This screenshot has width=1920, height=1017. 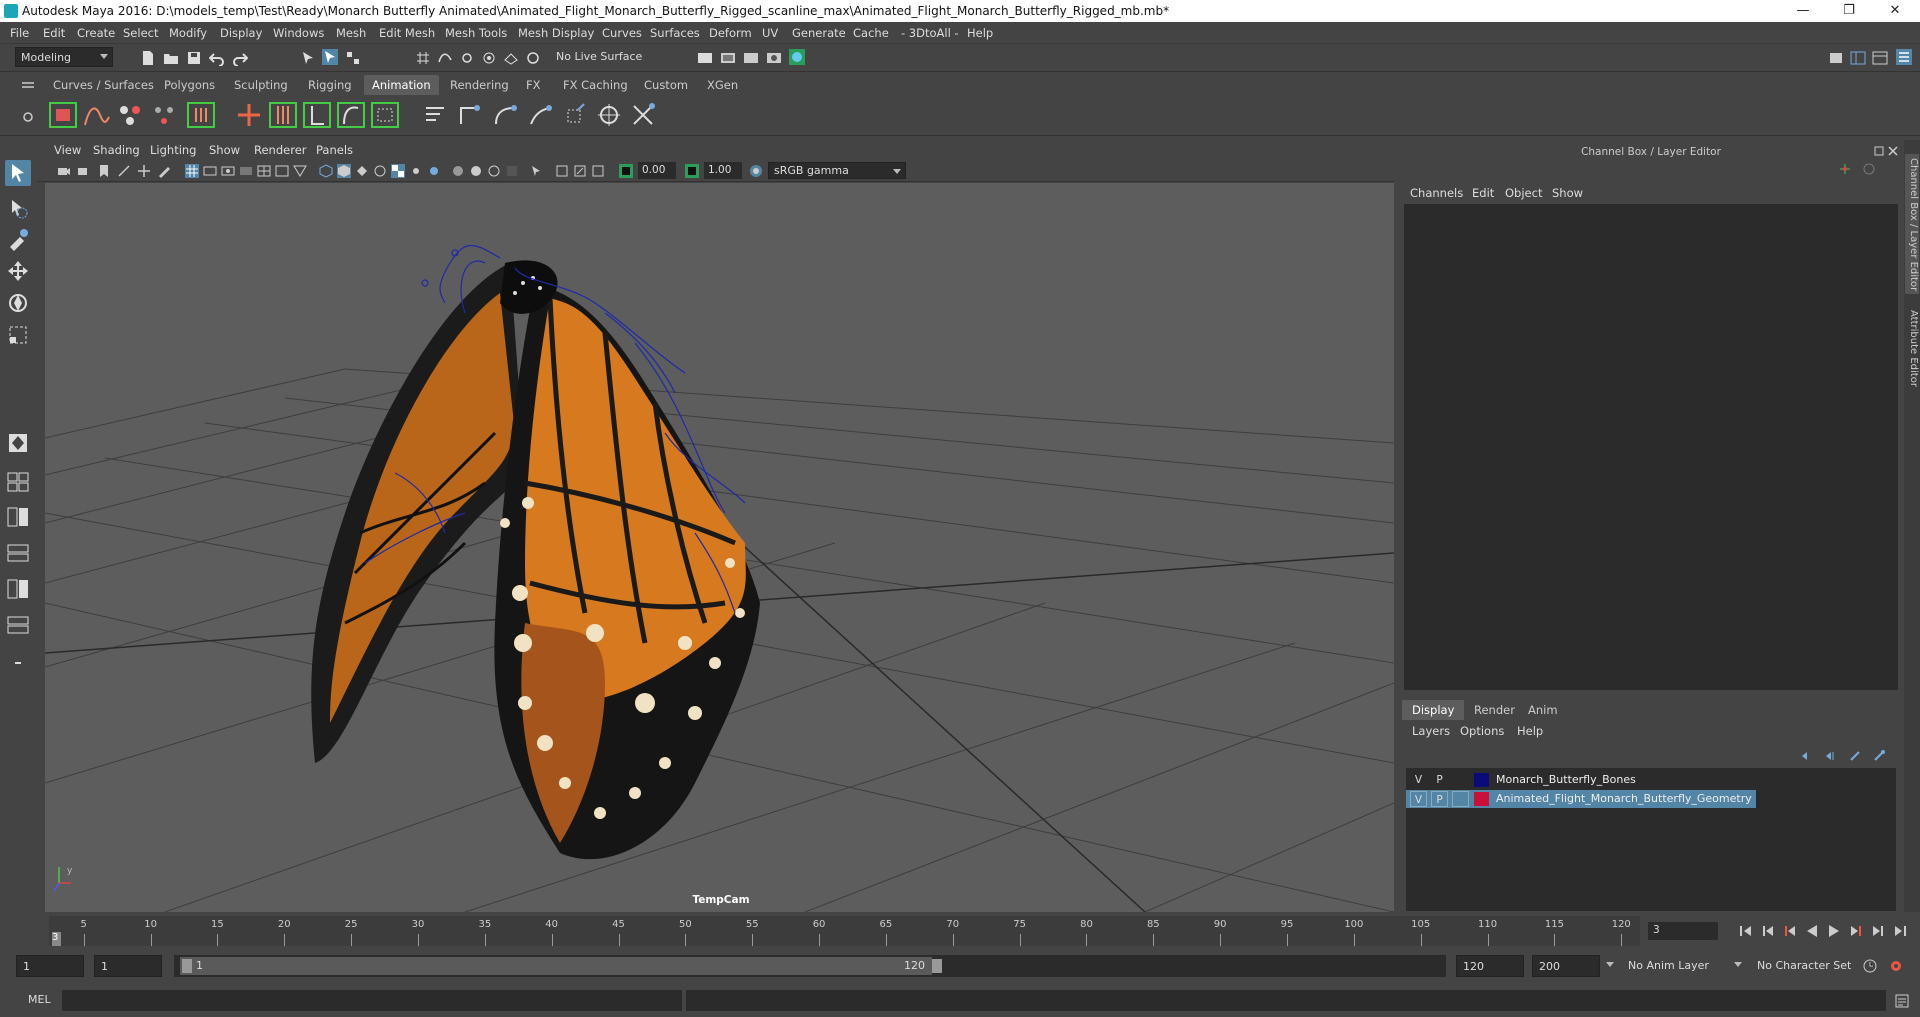 I want to click on undo-icon, so click(x=217, y=58).